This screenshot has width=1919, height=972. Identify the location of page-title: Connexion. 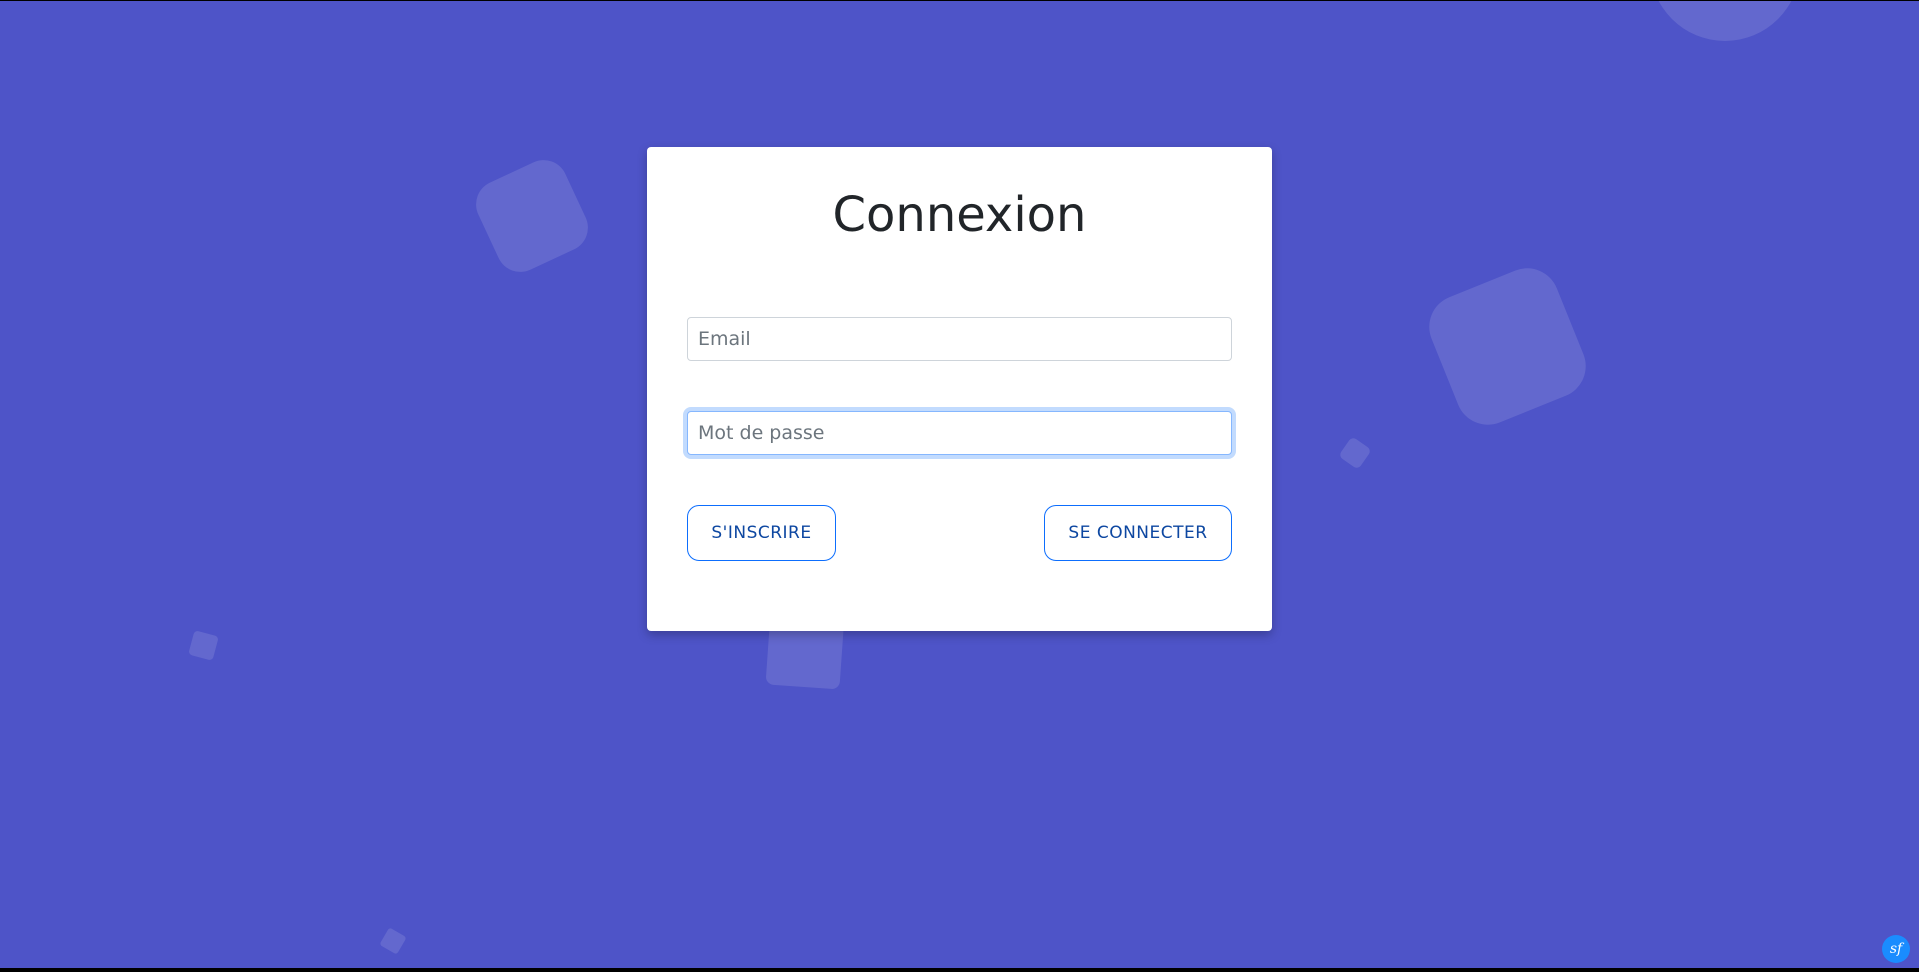
(959, 215).